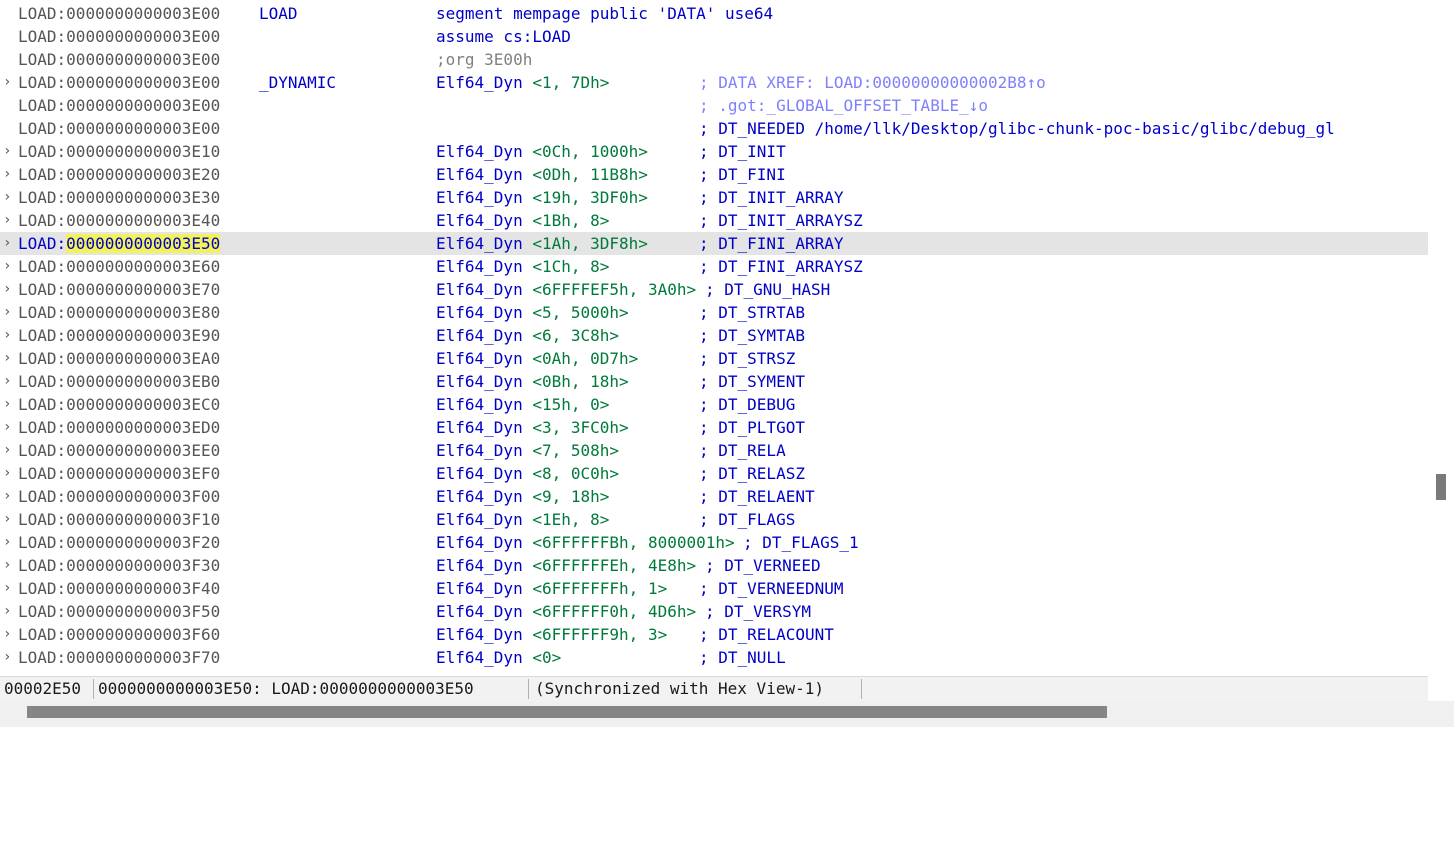 This screenshot has width=1454, height=845. I want to click on listing-row: LOAD:0000000000003E00 assume cs:LOAD, so click(714, 36).